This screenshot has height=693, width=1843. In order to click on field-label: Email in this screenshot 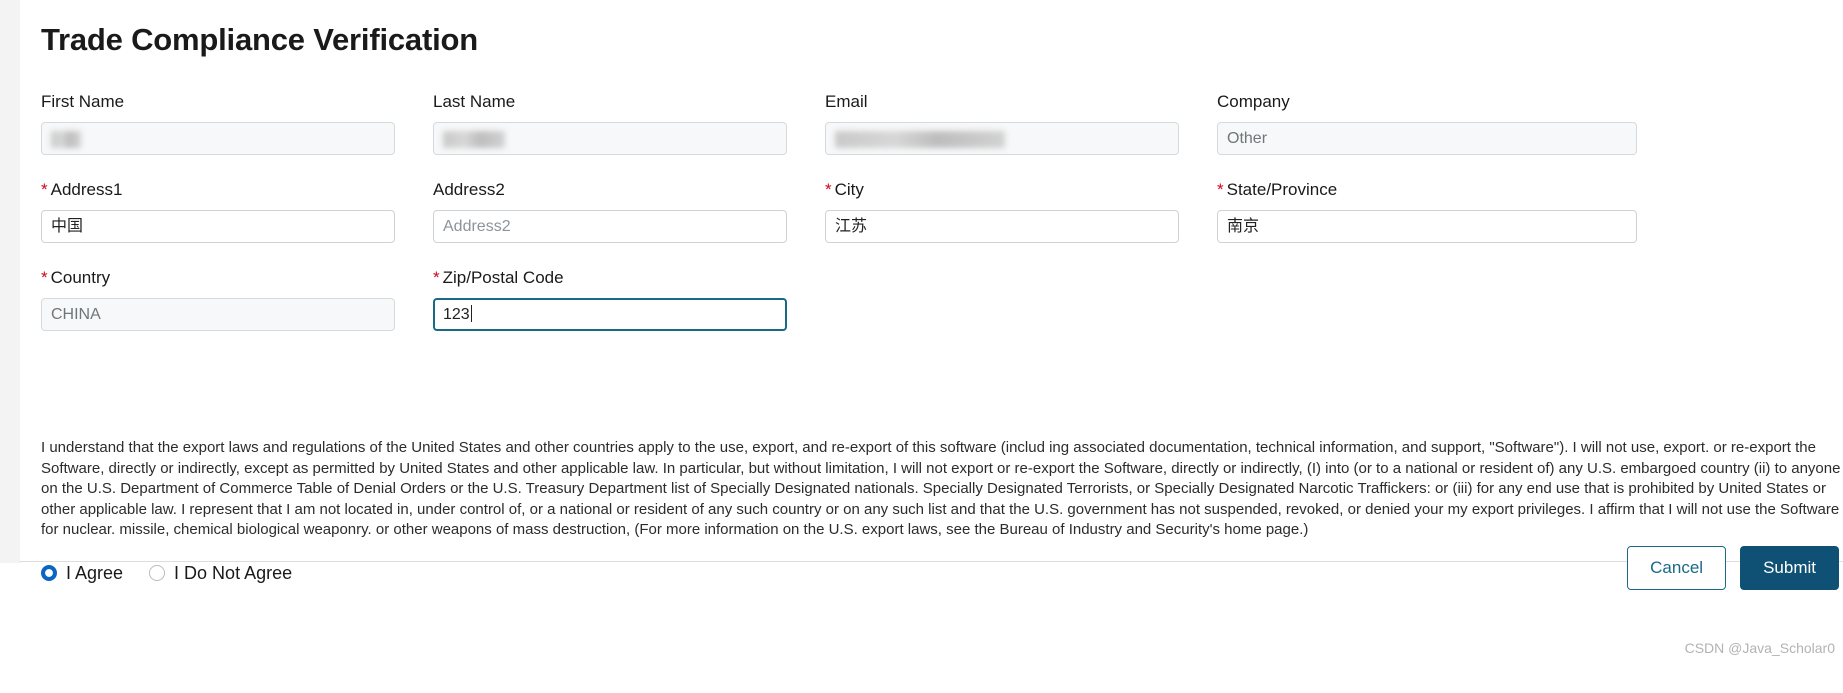, I will do `click(846, 101)`.